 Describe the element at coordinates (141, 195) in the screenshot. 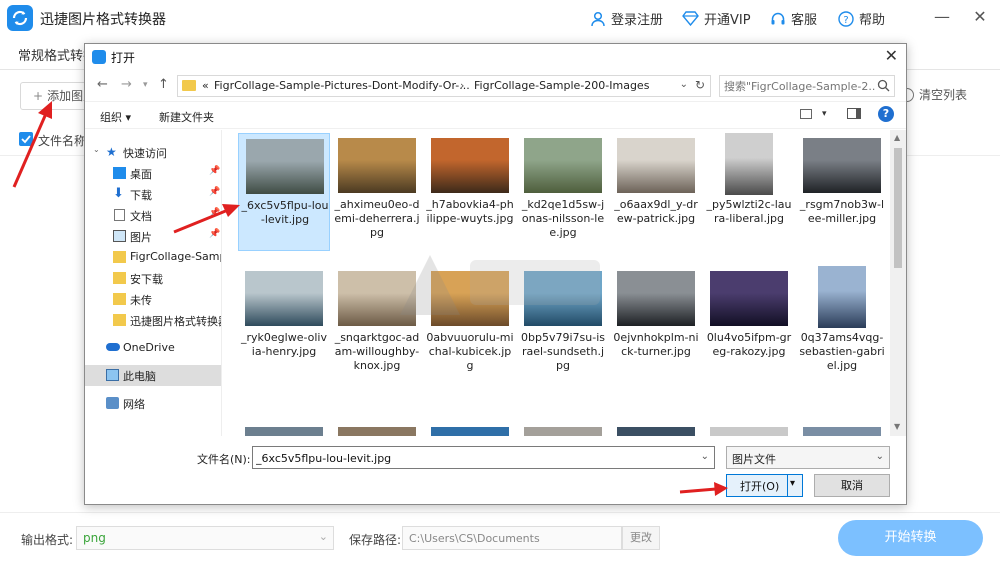

I see `nav-label: 下载` at that location.